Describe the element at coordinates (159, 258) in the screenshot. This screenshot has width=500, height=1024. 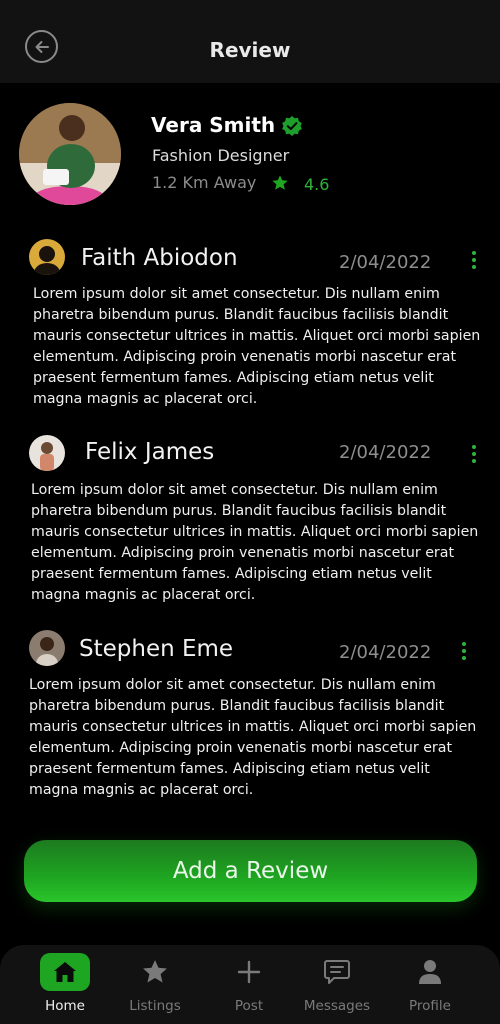
I see `reviewer-name: Faith Abiodon` at that location.